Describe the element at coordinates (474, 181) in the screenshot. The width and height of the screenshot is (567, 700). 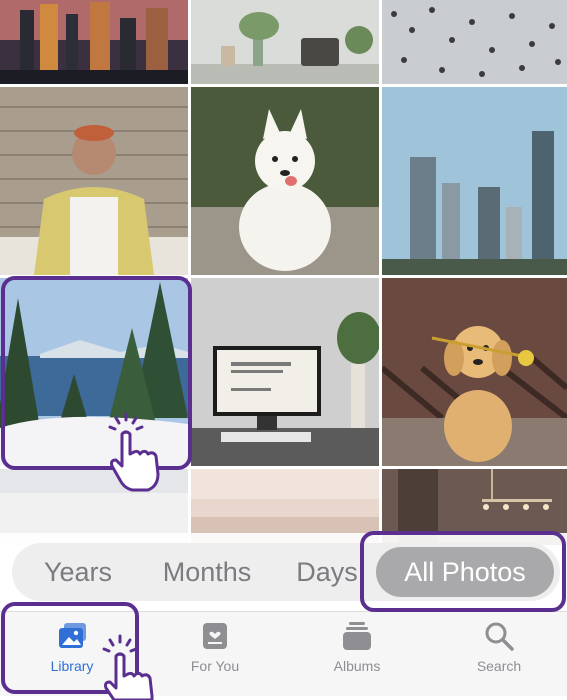
I see `photo-thumbnail-skyscrapers` at that location.